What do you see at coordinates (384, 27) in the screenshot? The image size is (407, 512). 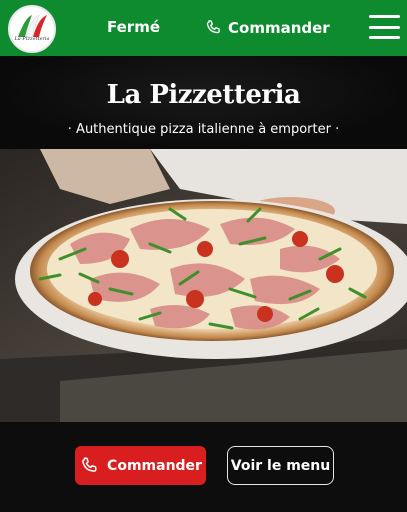 I see `hamburger-icon` at bounding box center [384, 27].